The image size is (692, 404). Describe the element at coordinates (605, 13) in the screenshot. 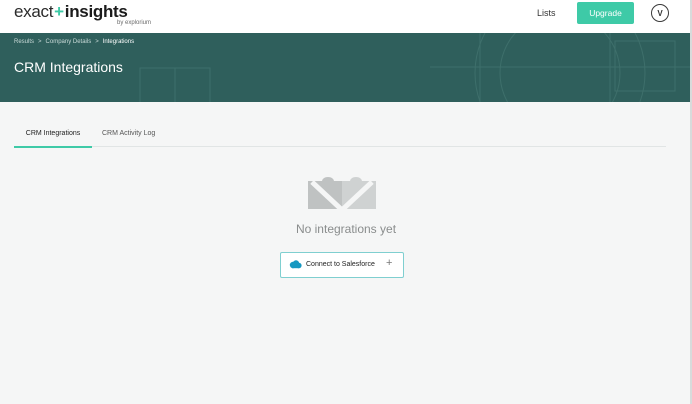

I see `upgrade-button: Upgrade` at that location.